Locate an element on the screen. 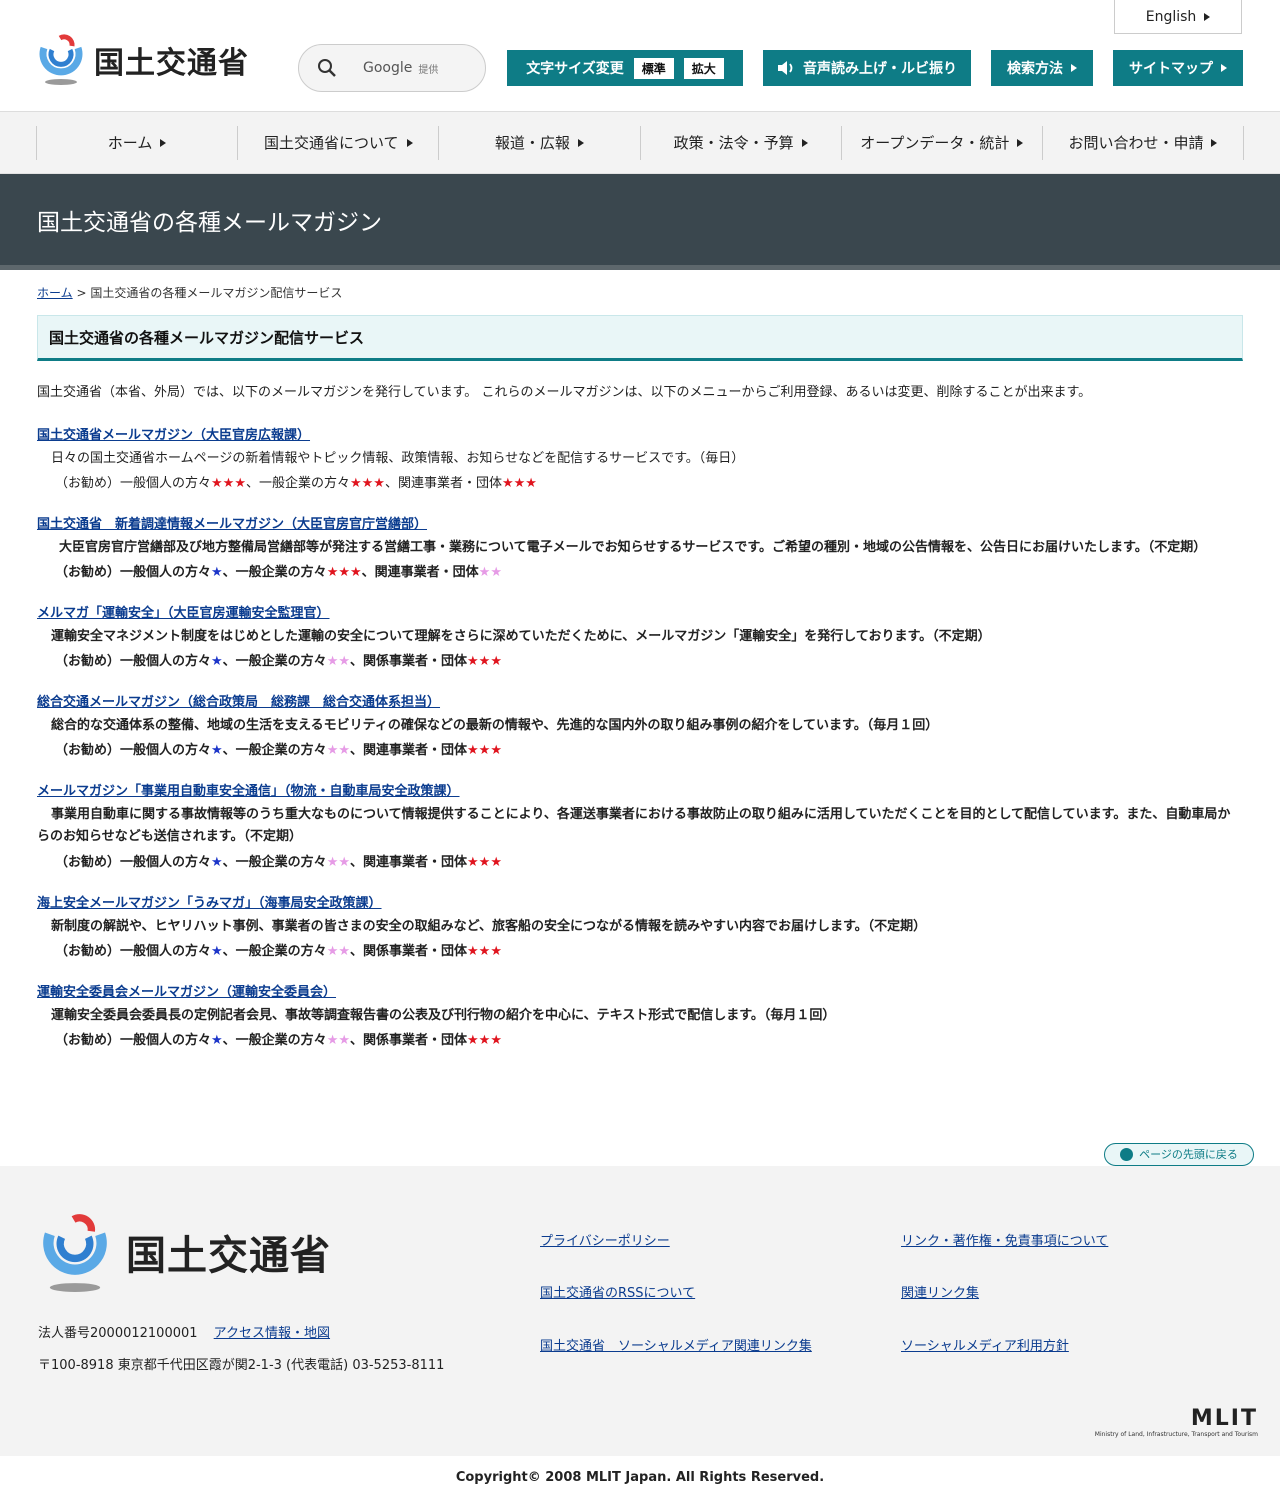 Image resolution: width=1280 pixels, height=1511 pixels. nav-item-opendata: オープンデータ・統計 is located at coordinates (941, 142).